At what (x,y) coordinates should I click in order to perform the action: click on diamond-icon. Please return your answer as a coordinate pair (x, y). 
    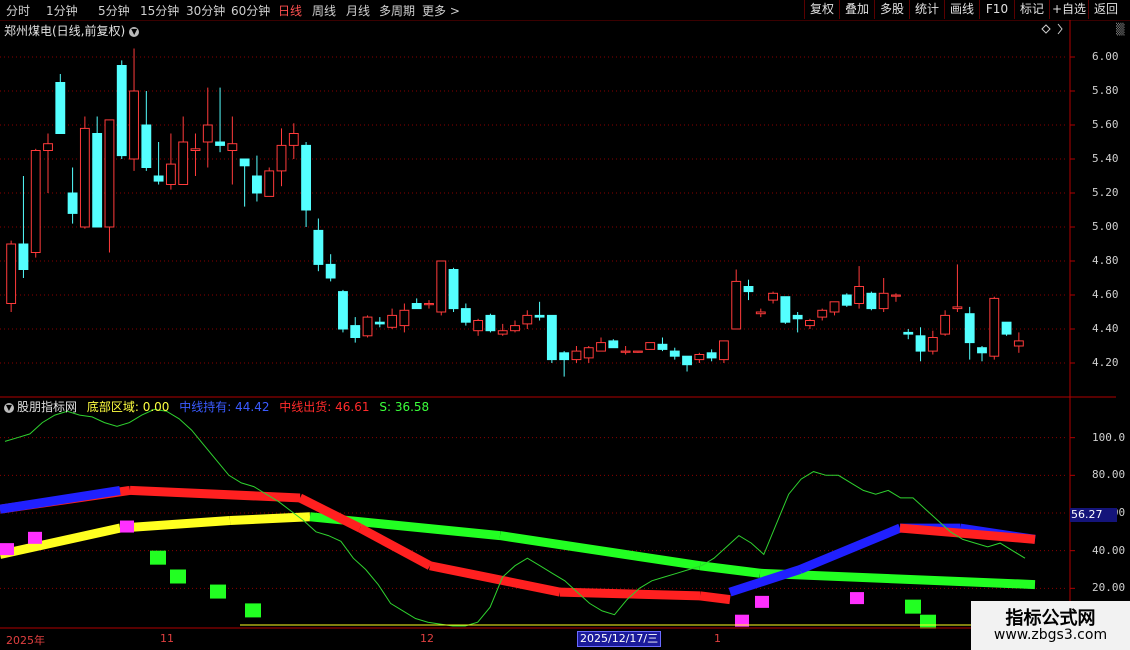
    Looking at the image, I should click on (1046, 29).